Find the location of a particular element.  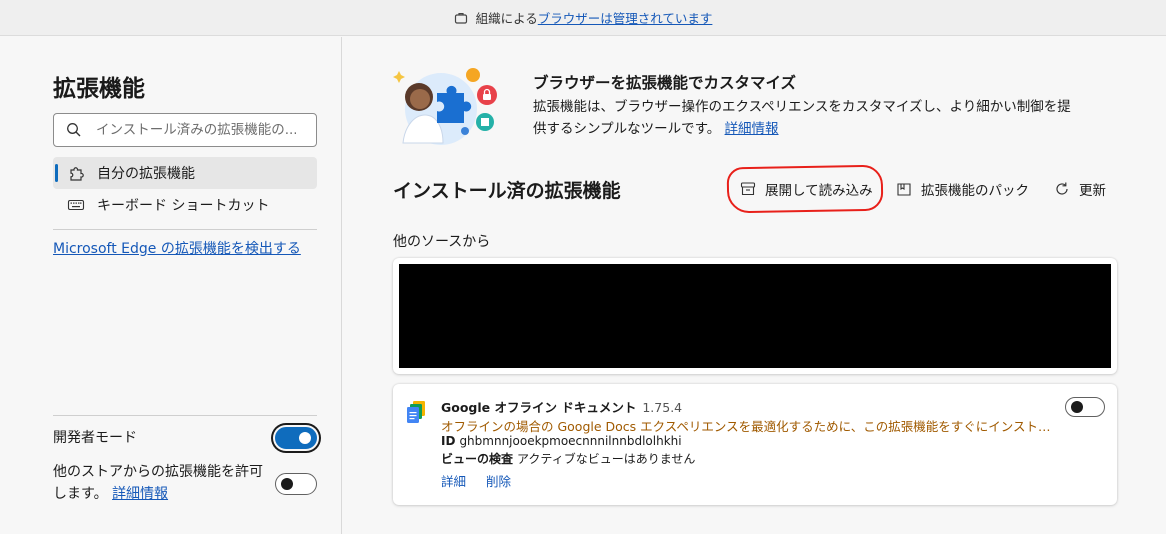

managed-browser-banner: 組織による ブラウザーは管理されています is located at coordinates (583, 18).